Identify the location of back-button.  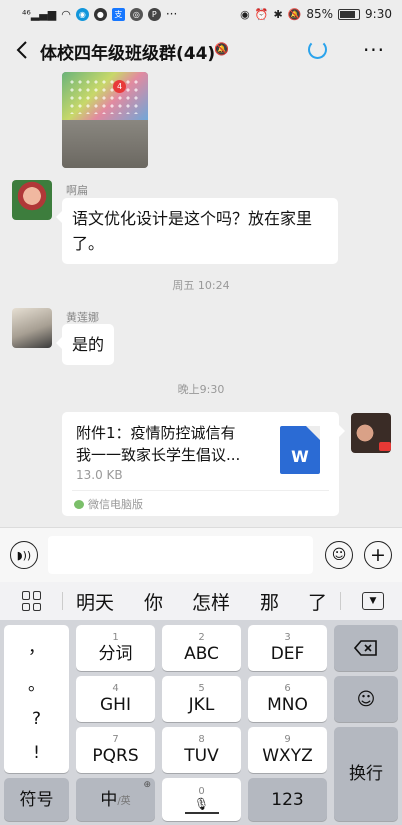
(22, 50).